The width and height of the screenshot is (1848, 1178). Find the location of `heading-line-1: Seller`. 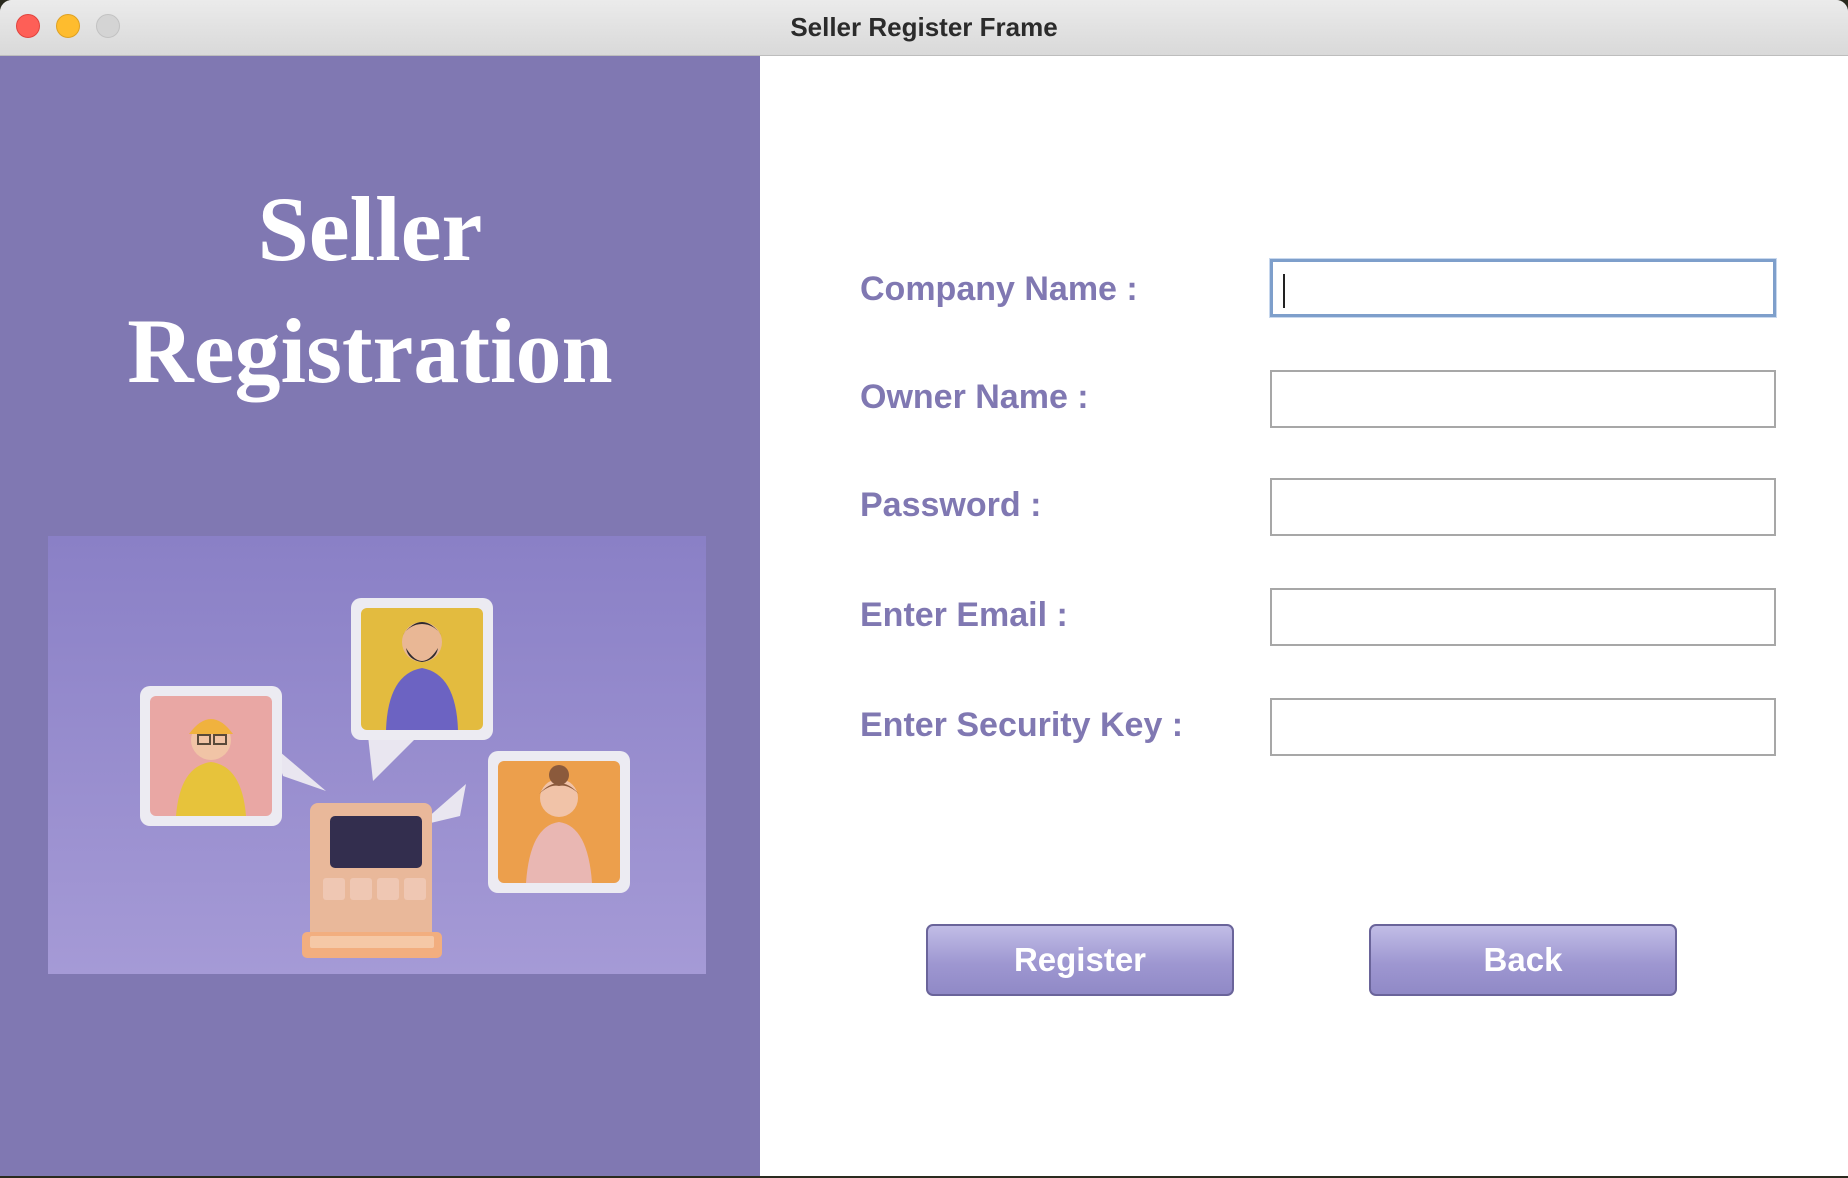

heading-line-1: Seller is located at coordinates (370, 229).